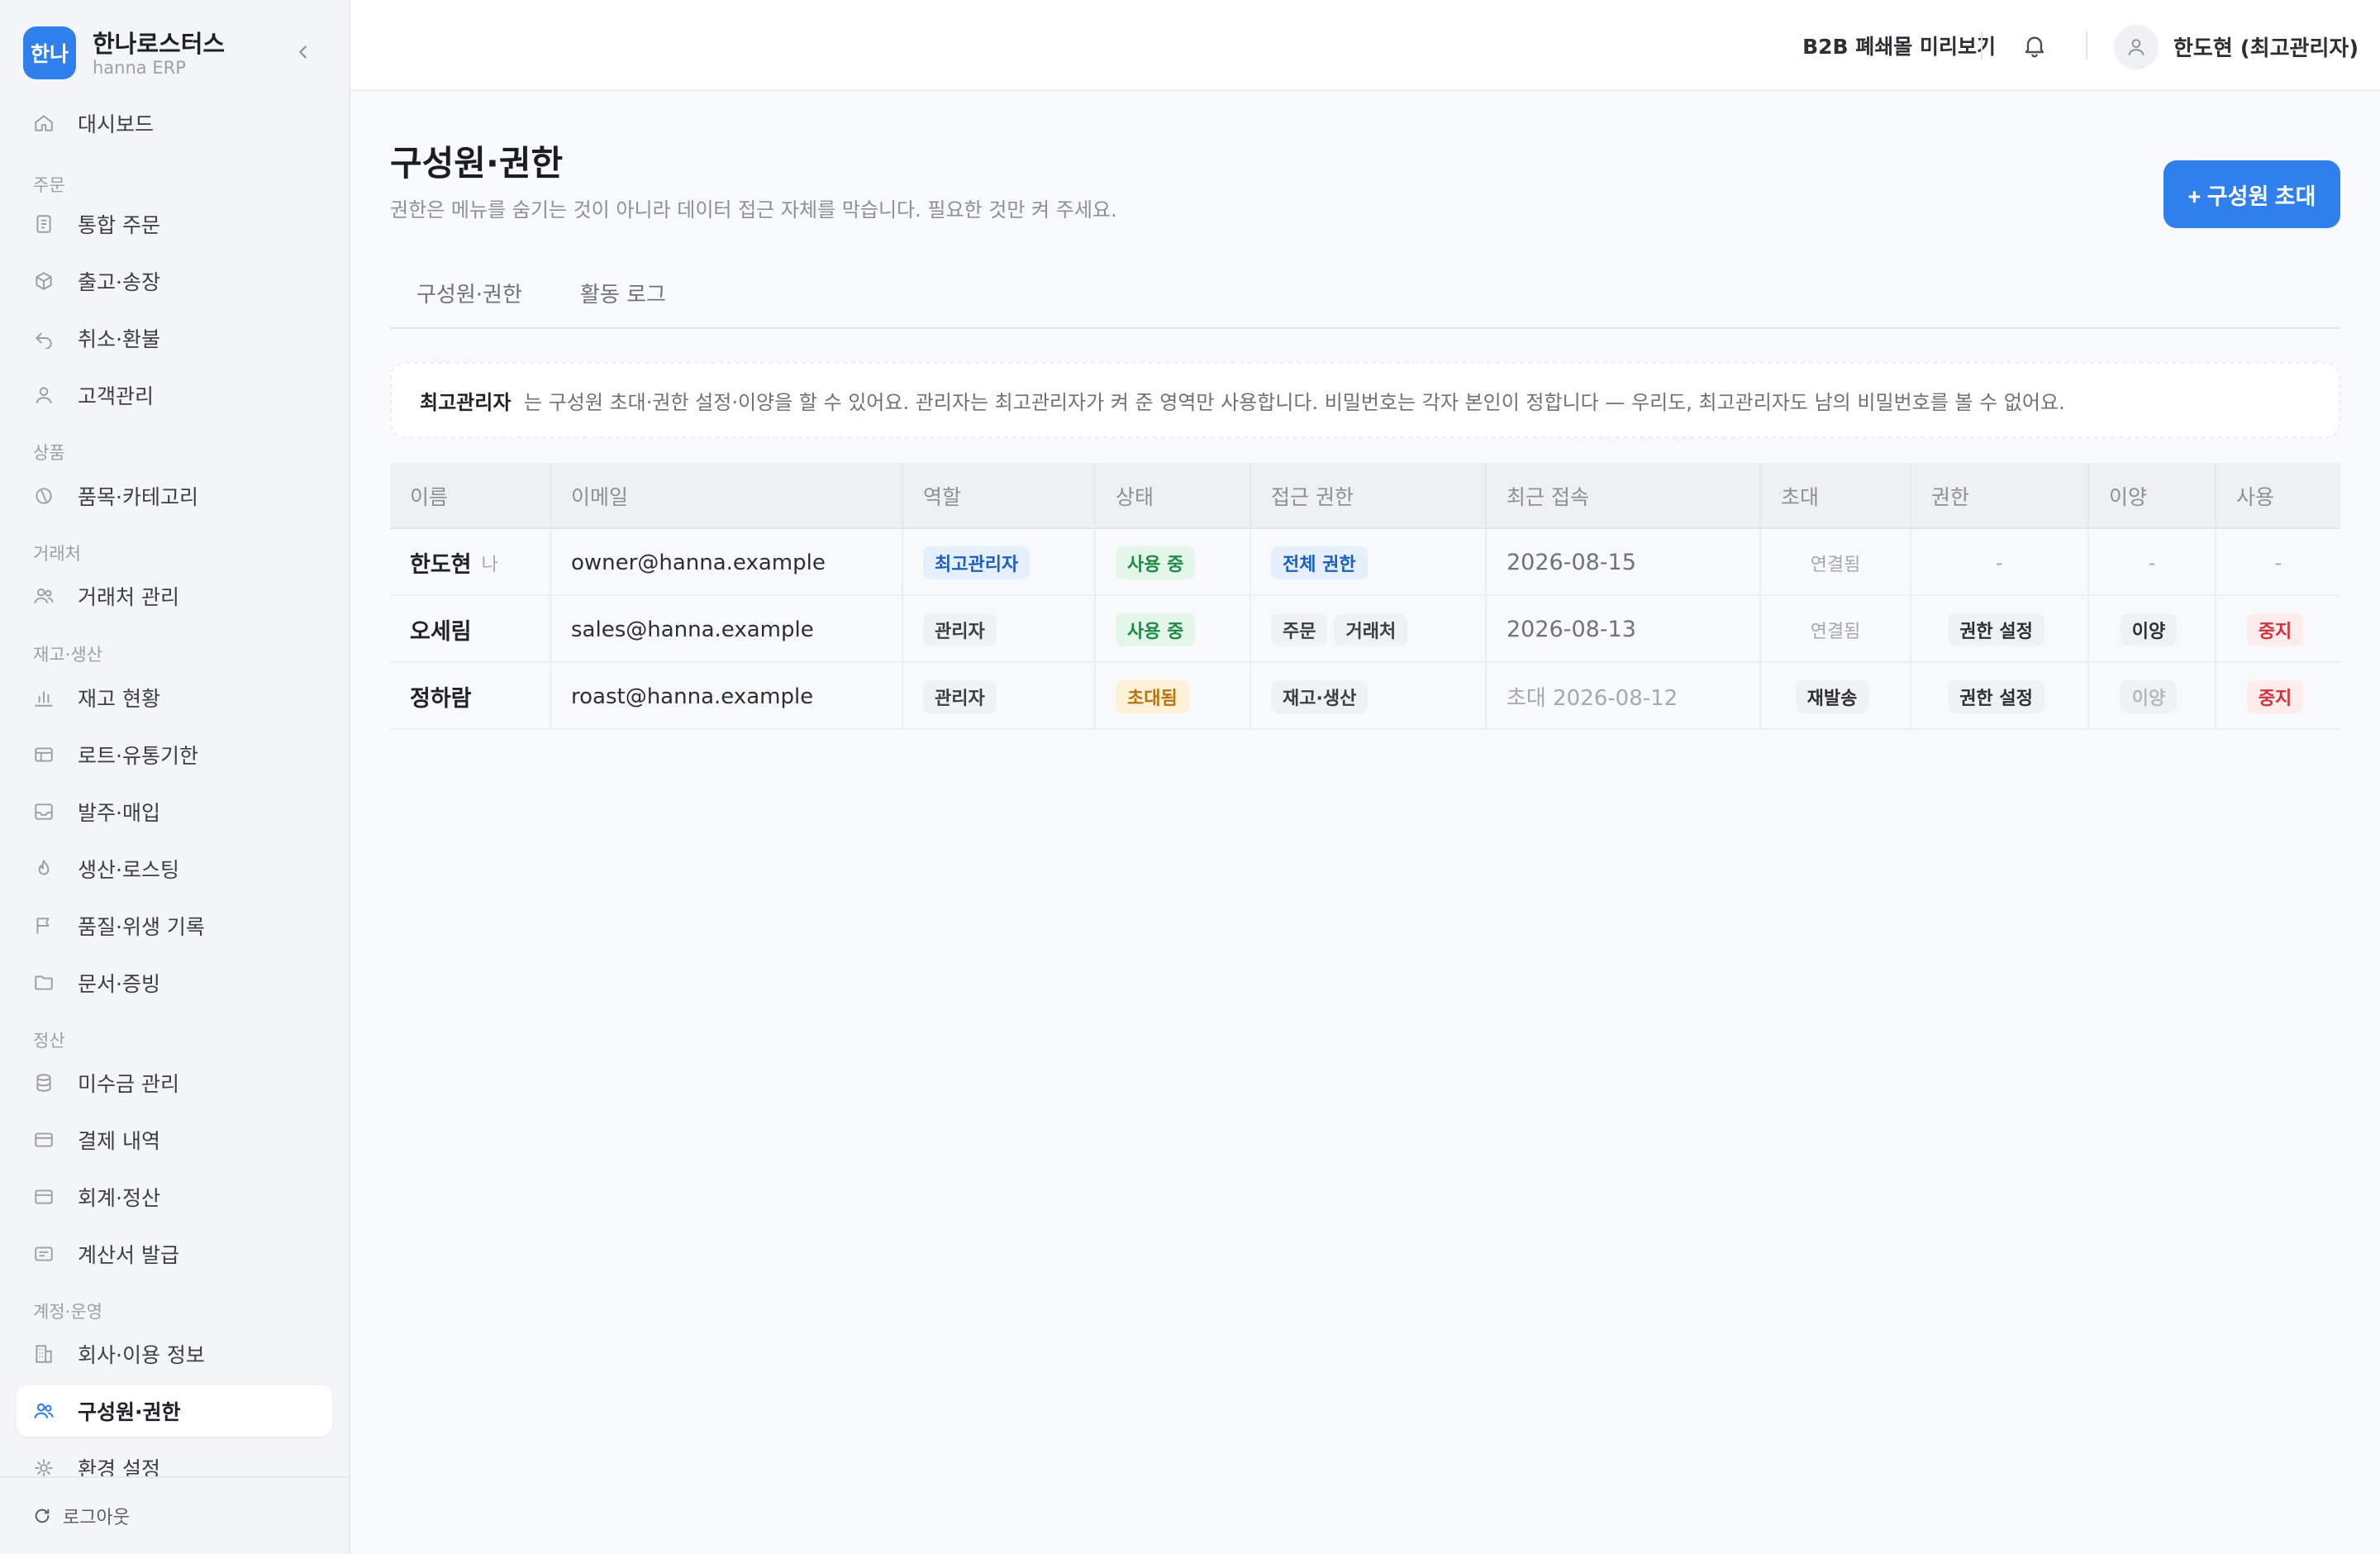 Image resolution: width=2380 pixels, height=1554 pixels. Describe the element at coordinates (159, 44) in the screenshot. I see `brand-name: 한나로스터스` at that location.